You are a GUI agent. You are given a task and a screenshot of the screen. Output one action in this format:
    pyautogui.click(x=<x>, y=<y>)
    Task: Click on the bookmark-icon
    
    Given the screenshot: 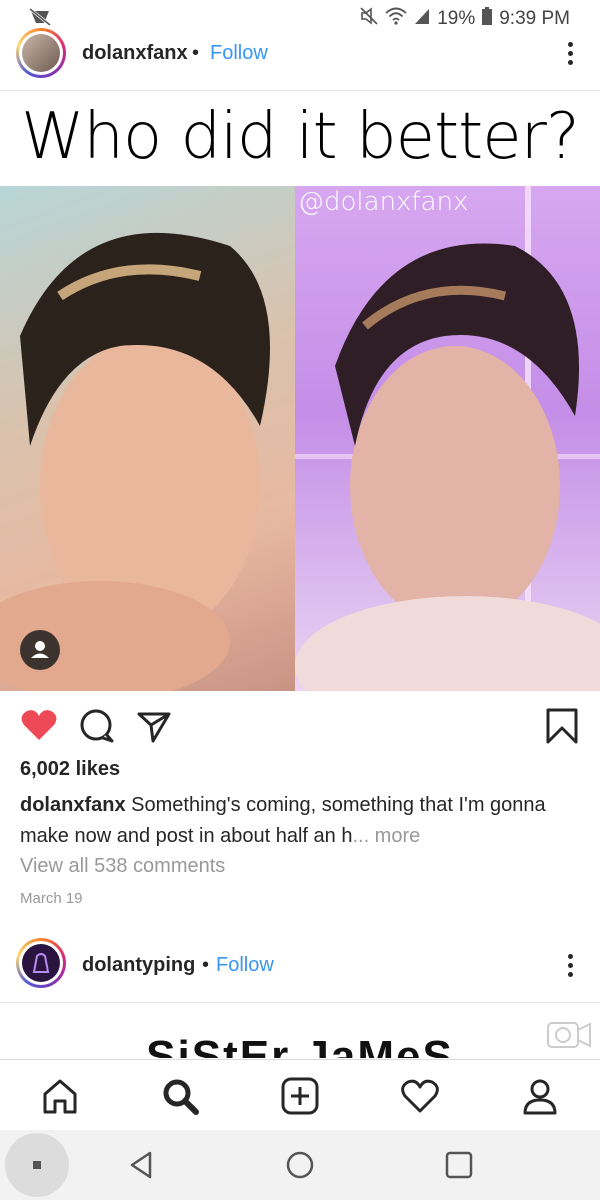 What is the action you would take?
    pyautogui.click(x=562, y=728)
    